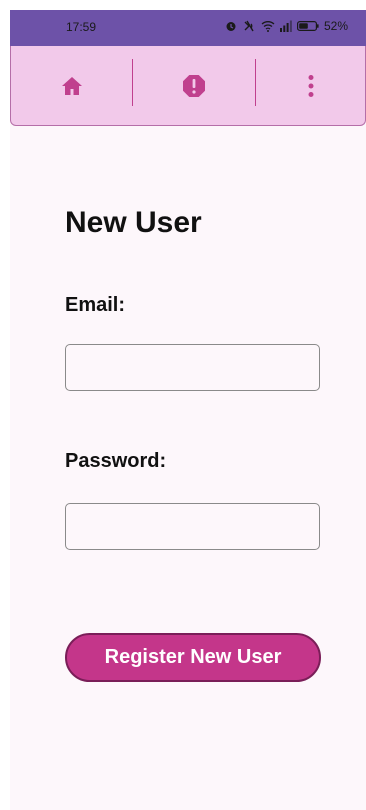 Image resolution: width=366 pixels, height=810 pixels. What do you see at coordinates (249, 26) in the screenshot?
I see `vibrate-icon` at bounding box center [249, 26].